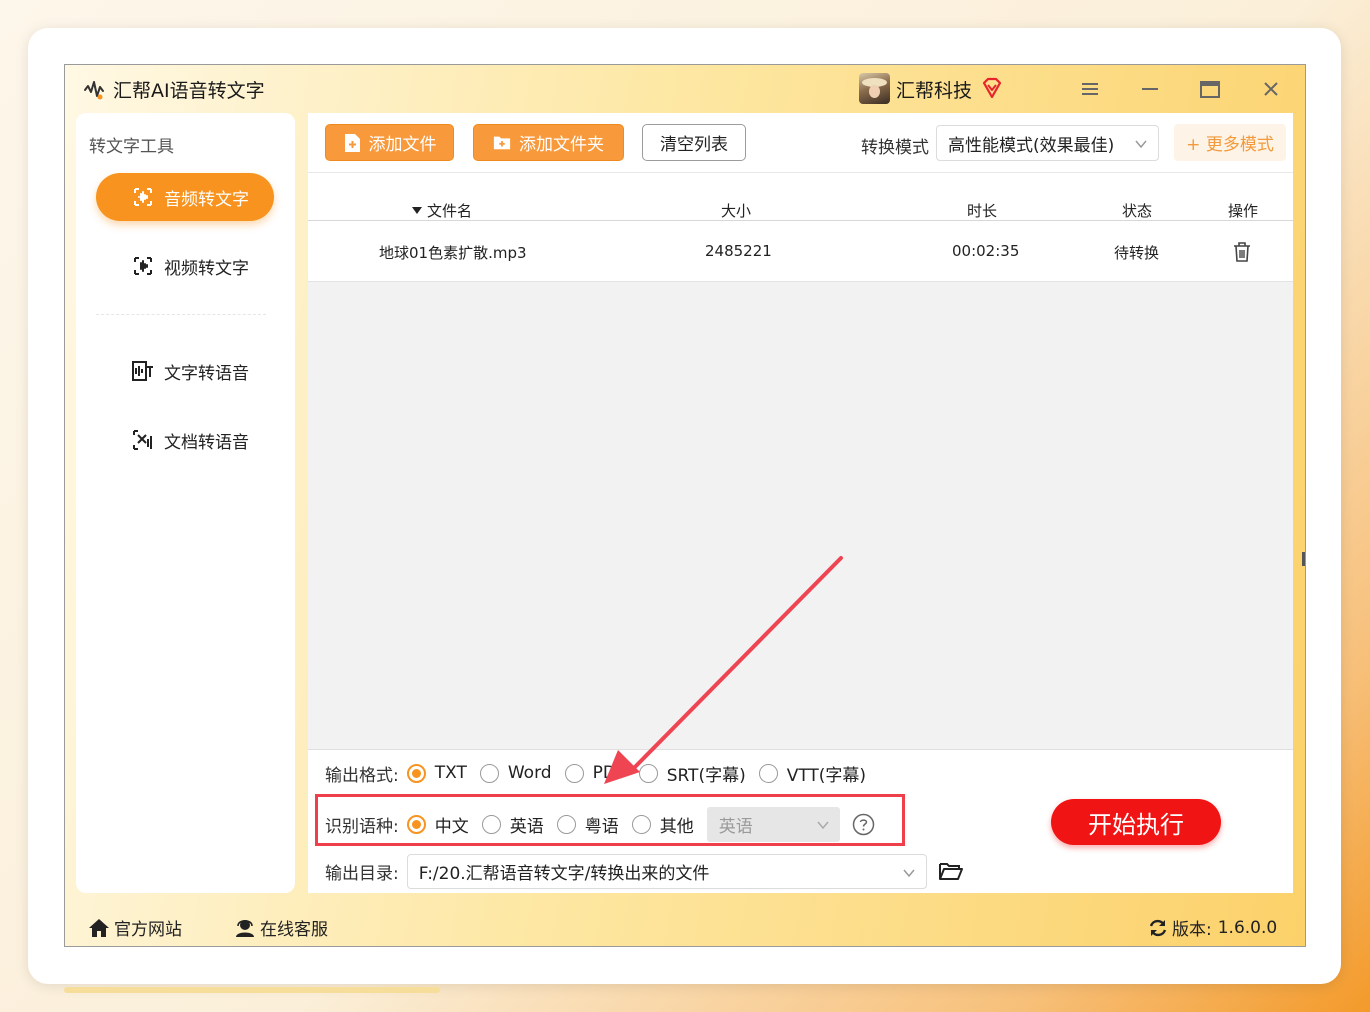 The height and width of the screenshot is (1012, 1370). Describe the element at coordinates (1230, 142) in the screenshot. I see `more-modes-button: + 更多模式` at that location.